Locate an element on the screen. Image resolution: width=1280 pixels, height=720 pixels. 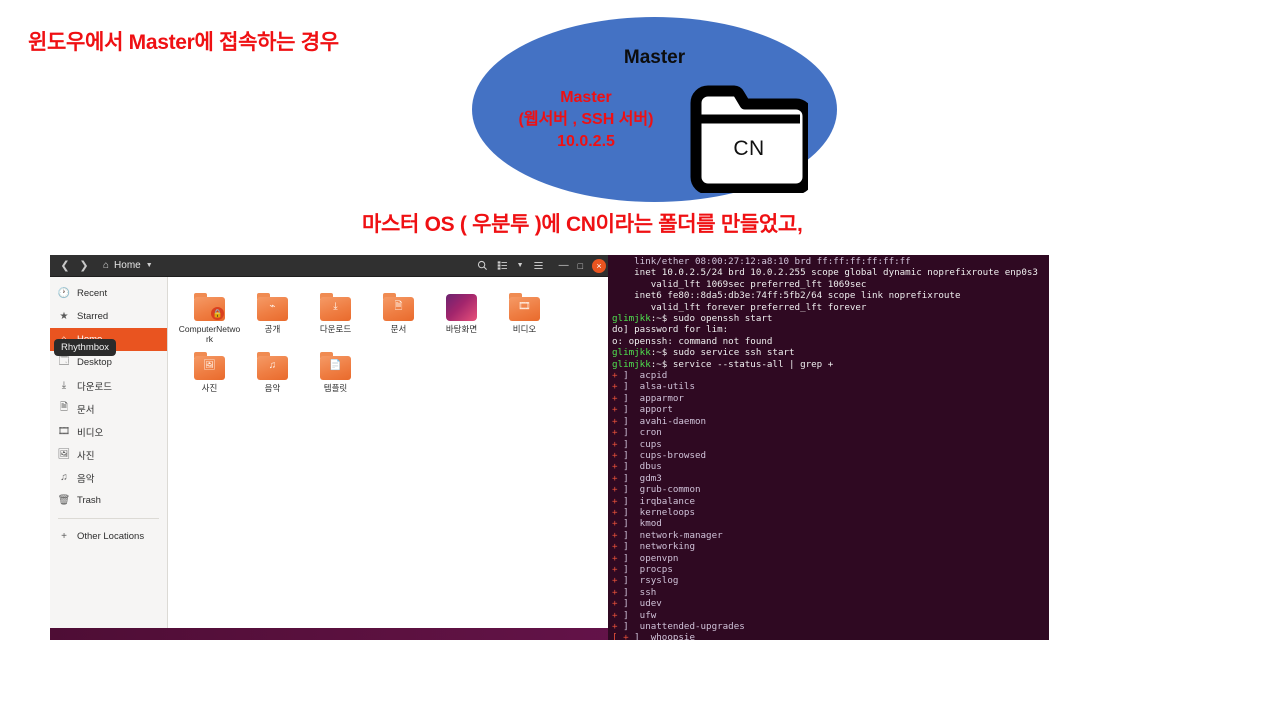
terminal-line: + ] acpid is located at coordinates (640, 376).